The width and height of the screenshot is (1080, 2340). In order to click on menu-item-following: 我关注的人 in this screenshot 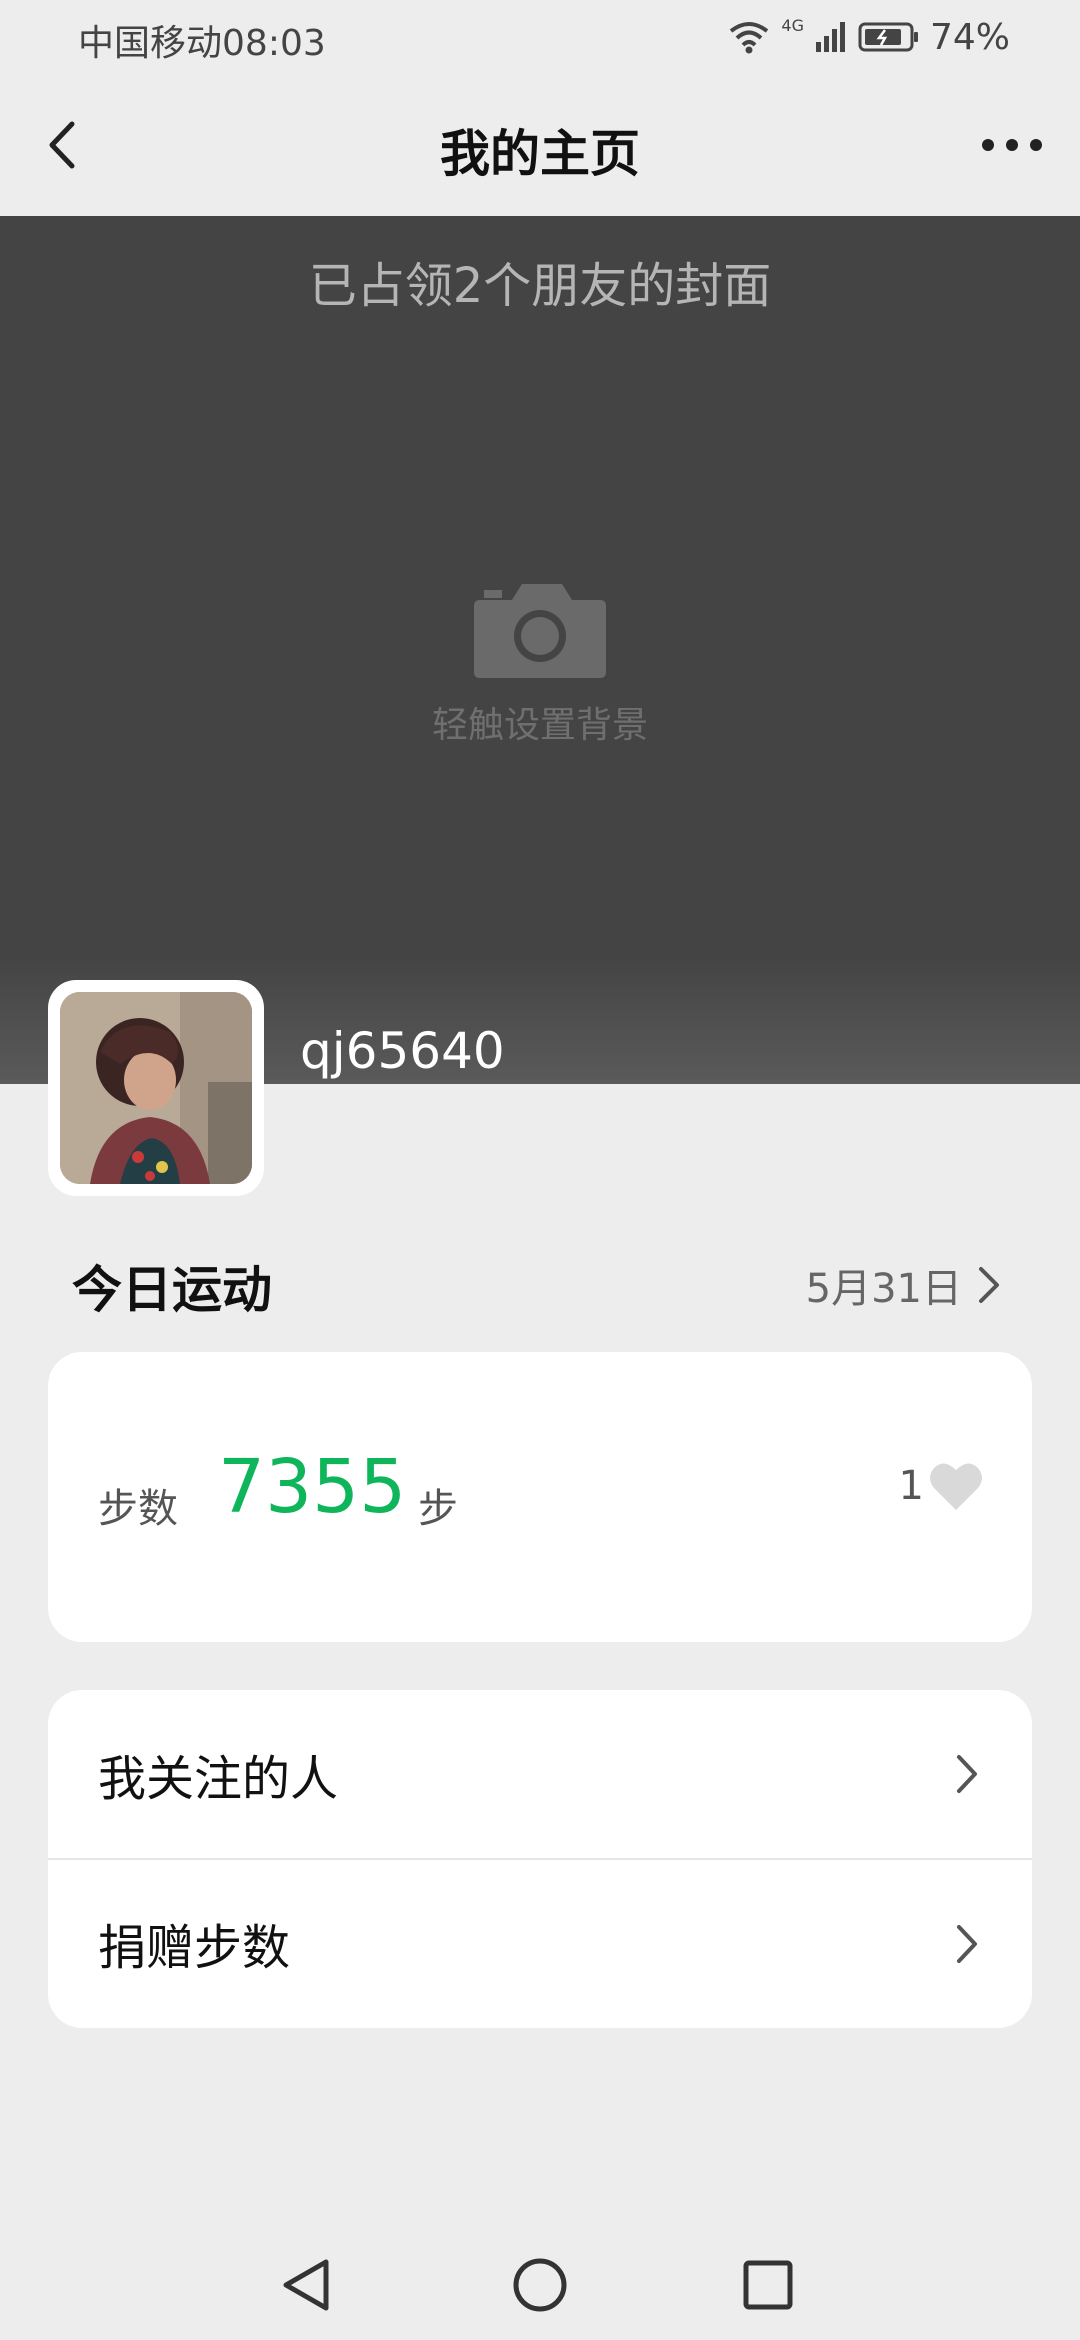, I will do `click(540, 1774)`.